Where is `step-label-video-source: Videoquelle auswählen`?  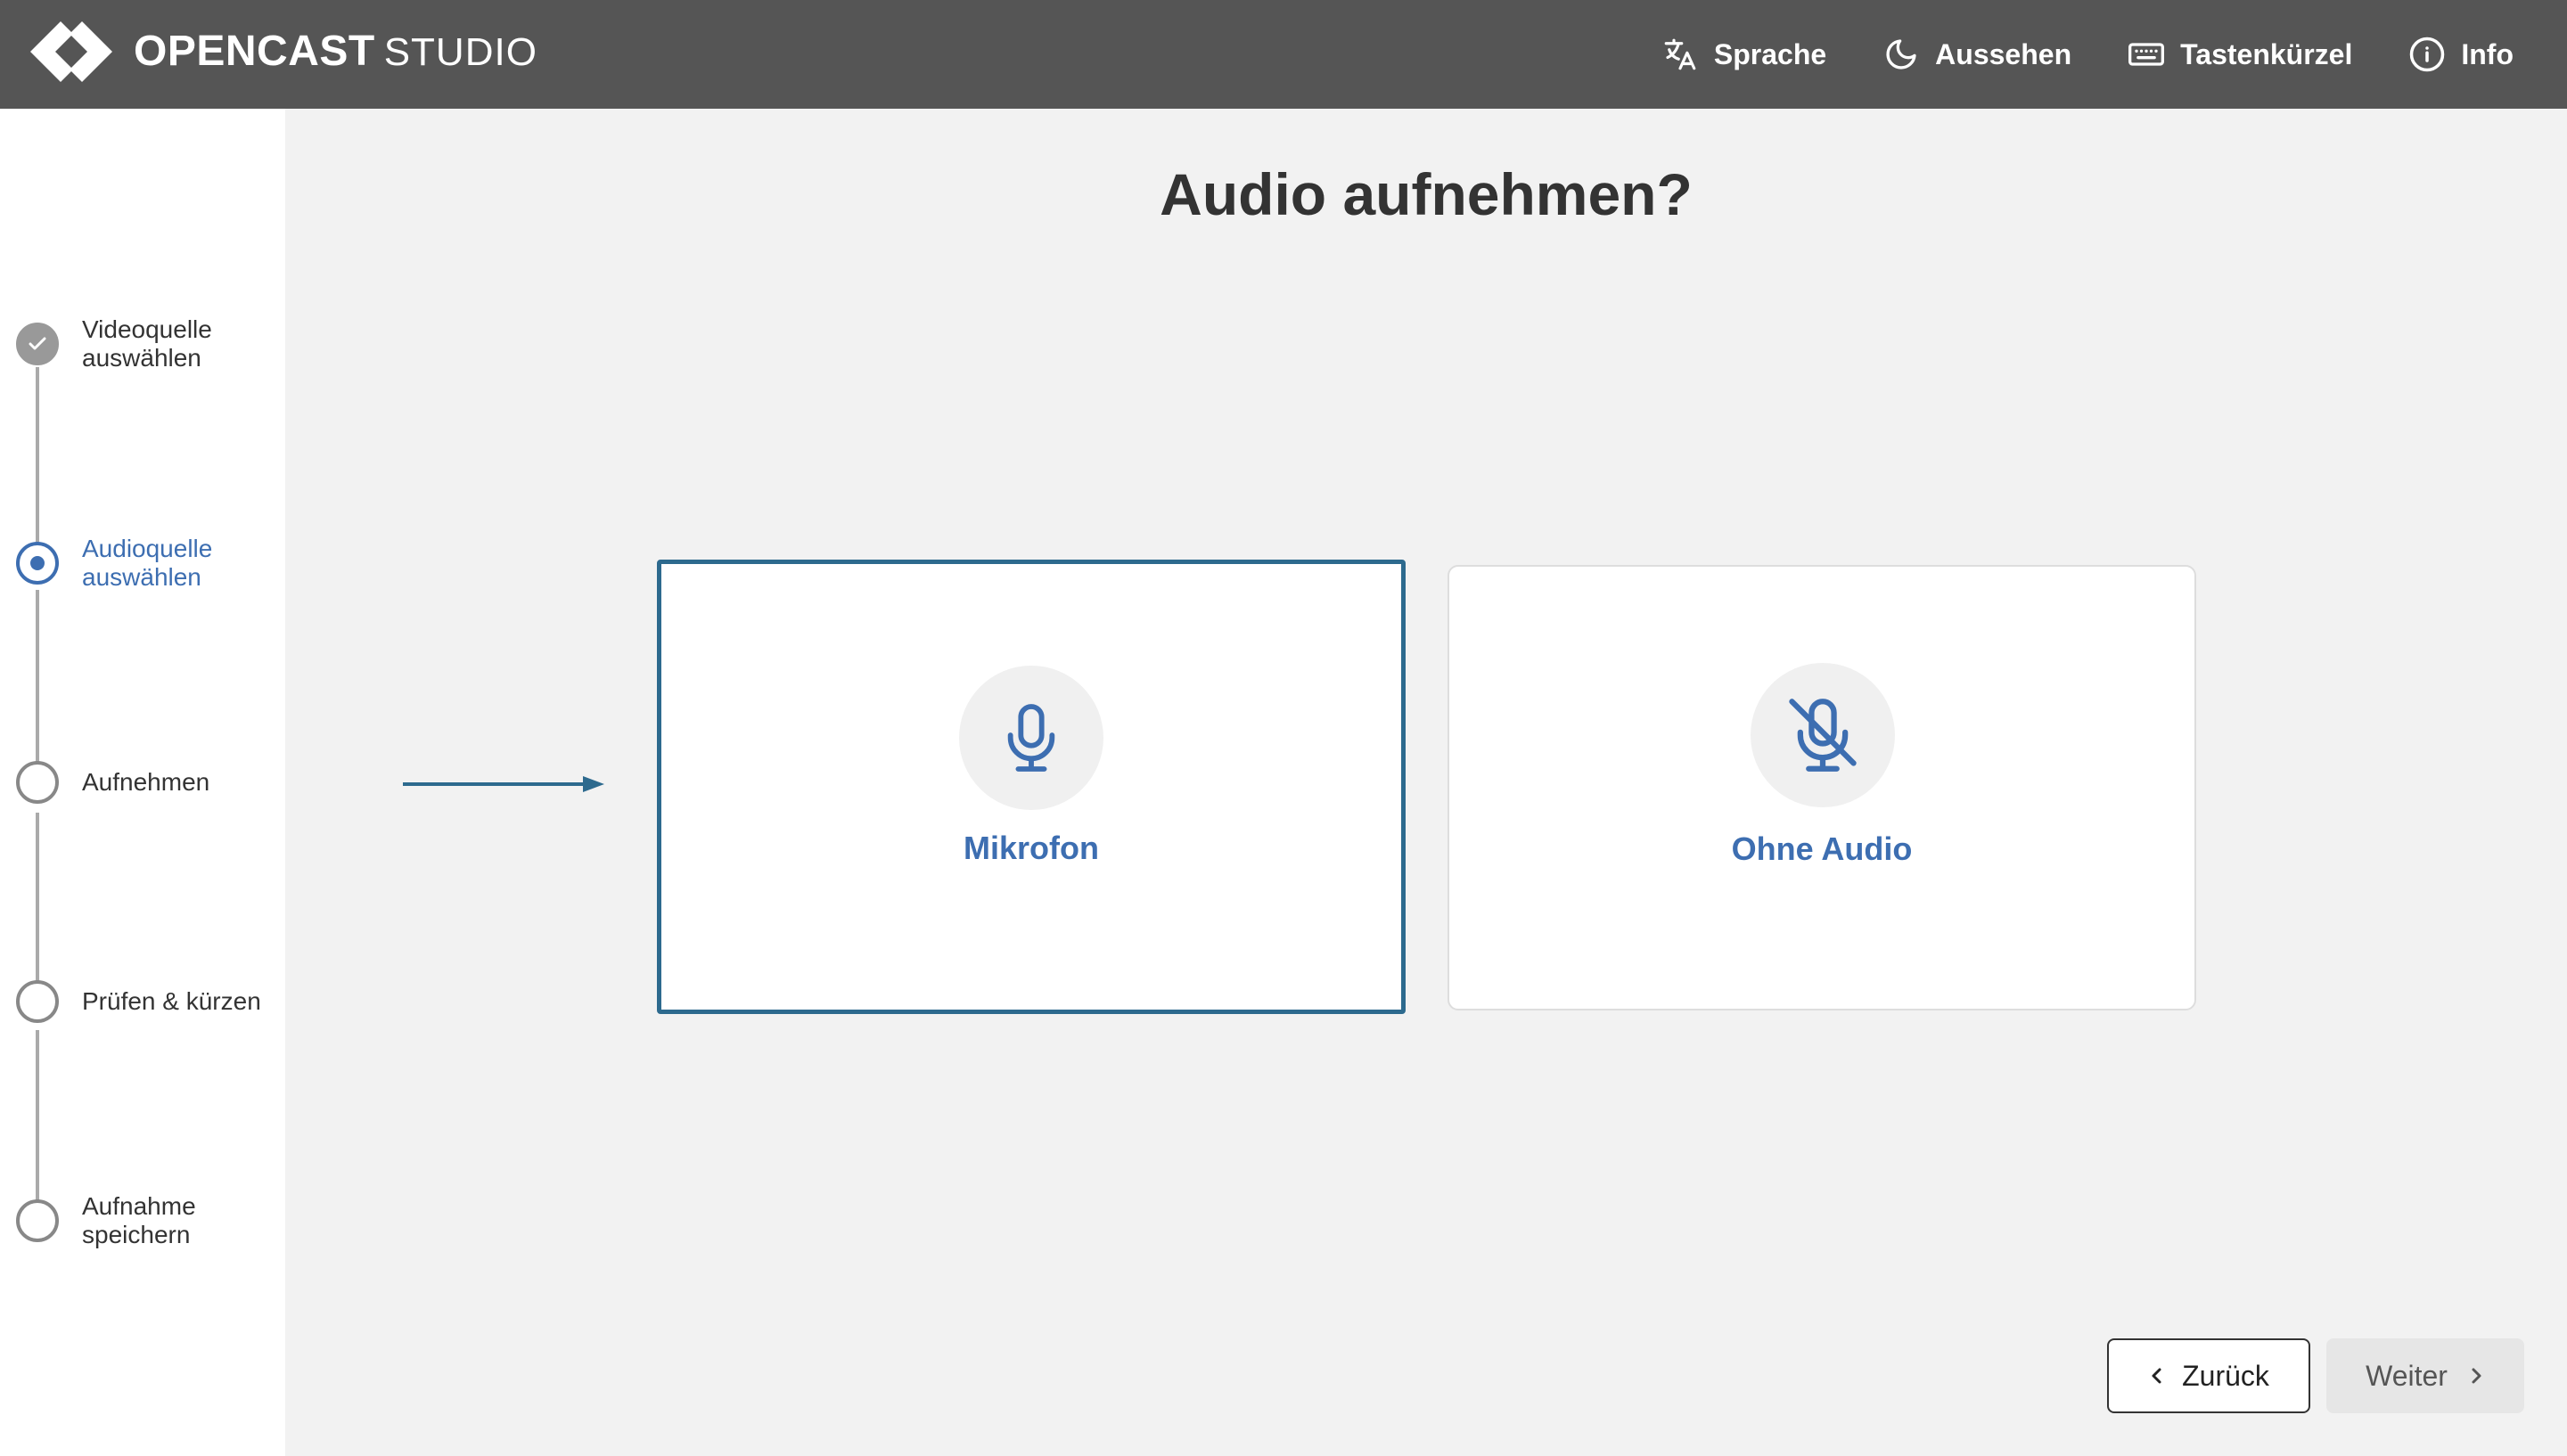 step-label-video-source: Videoquelle auswählen is located at coordinates (147, 343).